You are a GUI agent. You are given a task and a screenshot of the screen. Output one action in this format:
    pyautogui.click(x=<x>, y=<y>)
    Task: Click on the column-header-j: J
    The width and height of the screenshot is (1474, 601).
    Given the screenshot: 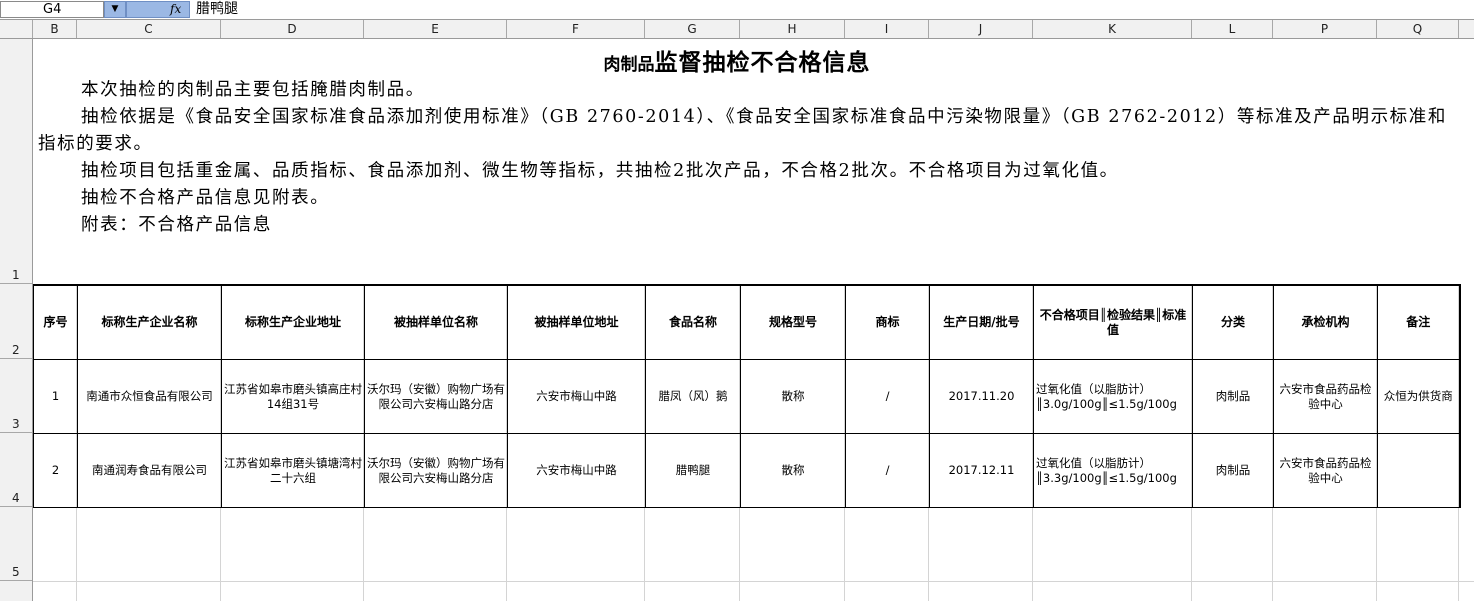 What is the action you would take?
    pyautogui.click(x=981, y=29)
    